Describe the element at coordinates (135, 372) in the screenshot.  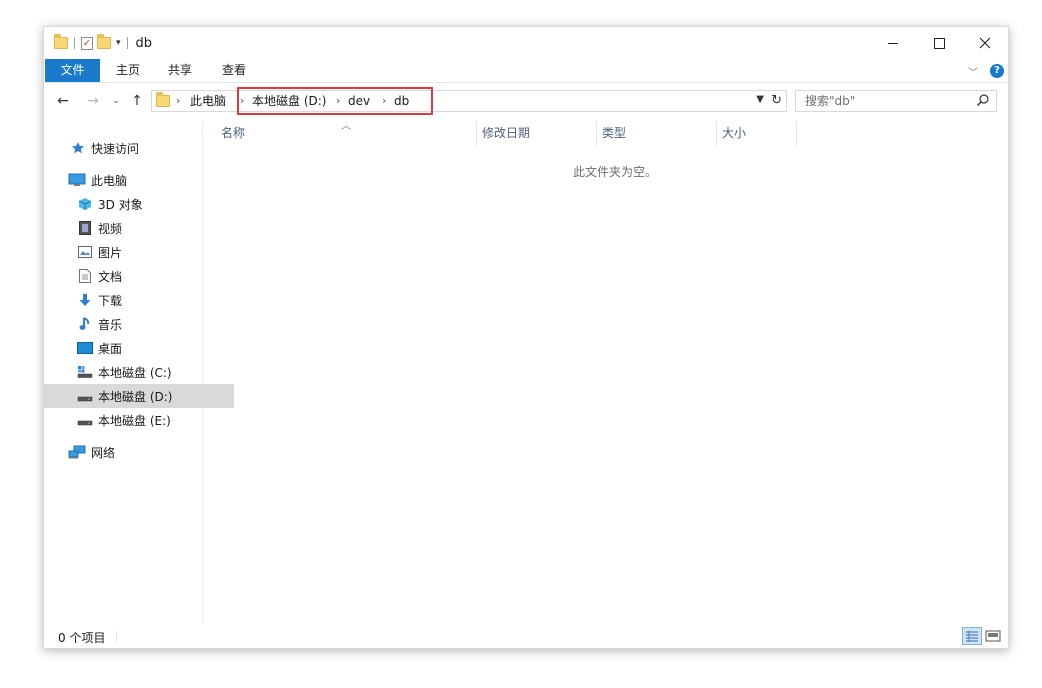
I see `sidebar-item-label: 本地磁盘 (C:)` at that location.